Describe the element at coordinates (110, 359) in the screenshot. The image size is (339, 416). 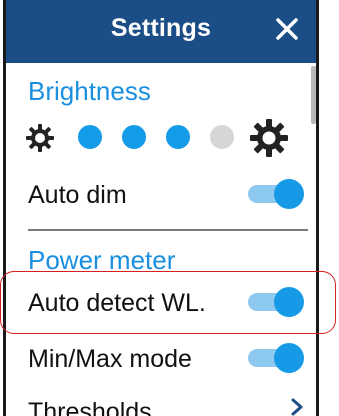
I see `min-max-mode-label: Min/Max mode` at that location.